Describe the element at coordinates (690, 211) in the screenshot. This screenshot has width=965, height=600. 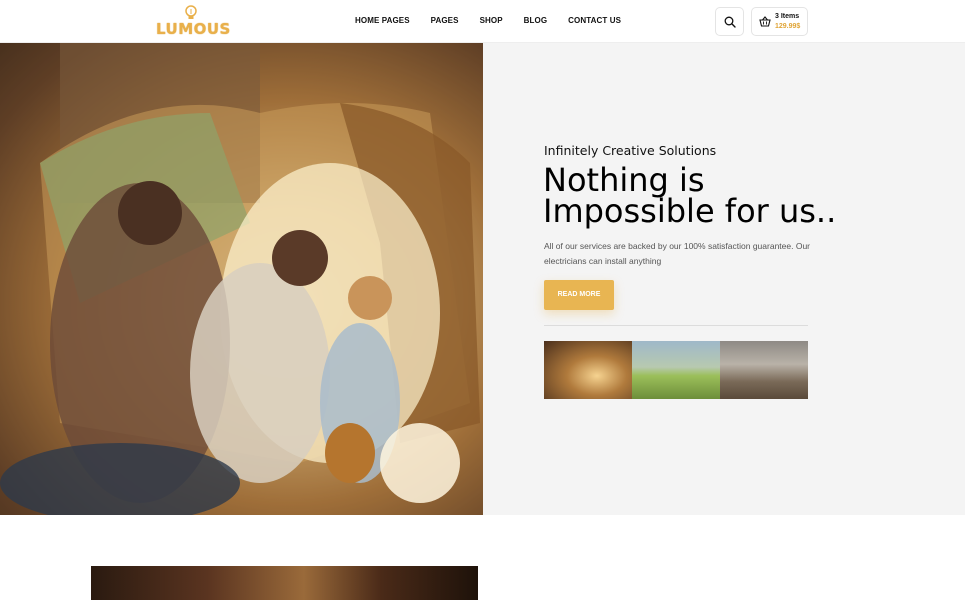
I see `hero-headline-line2: Impossible for us..` at that location.